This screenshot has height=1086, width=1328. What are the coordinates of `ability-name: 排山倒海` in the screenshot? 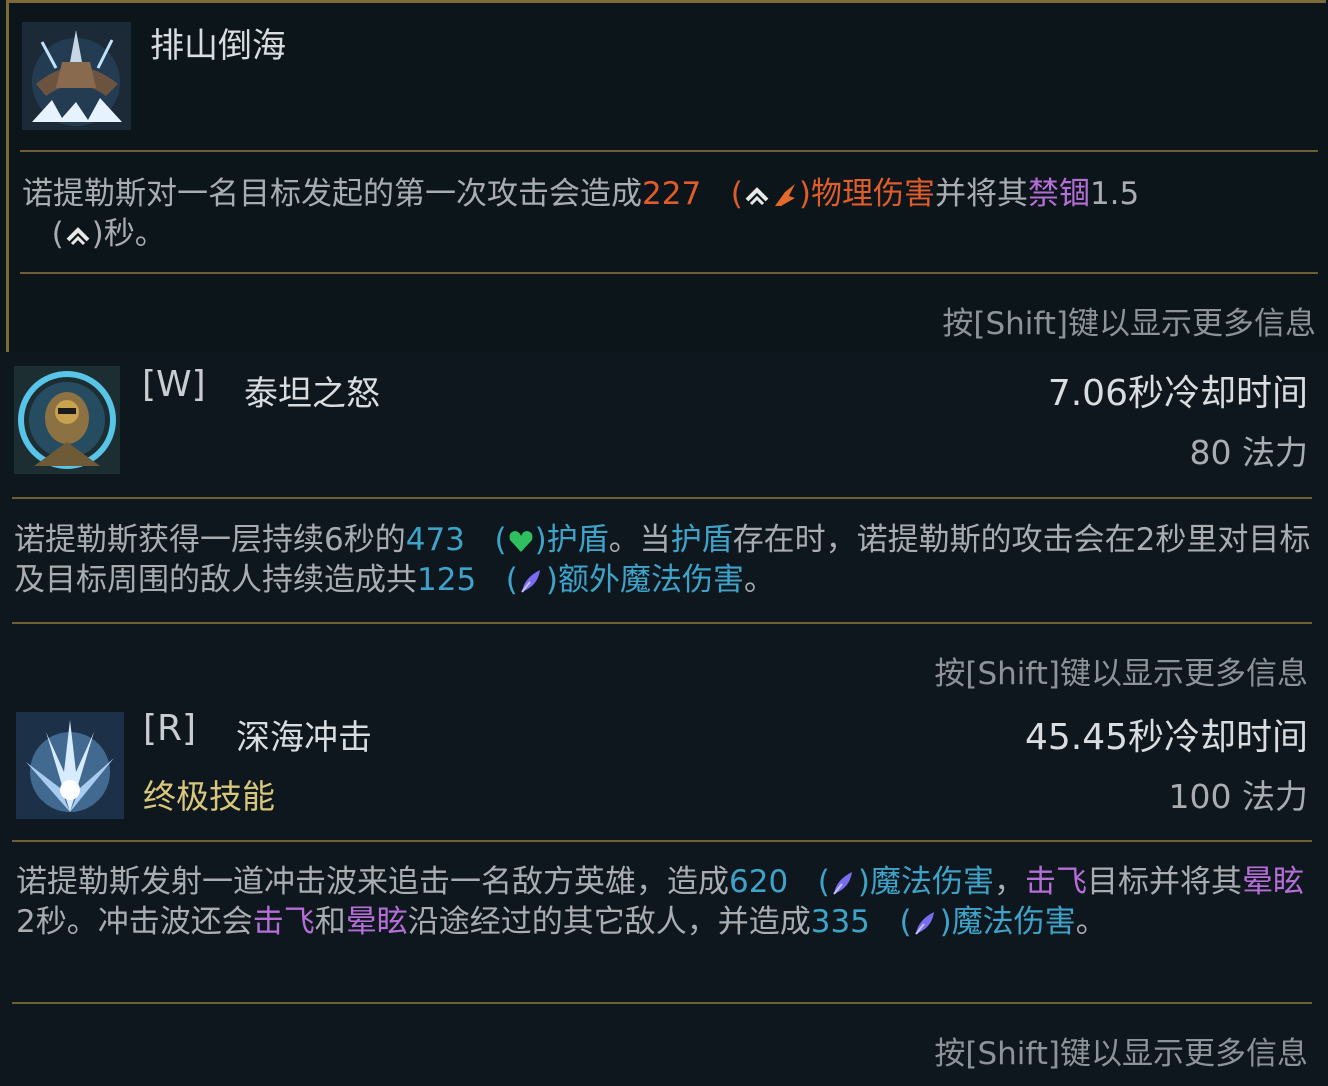 It's located at (218, 46).